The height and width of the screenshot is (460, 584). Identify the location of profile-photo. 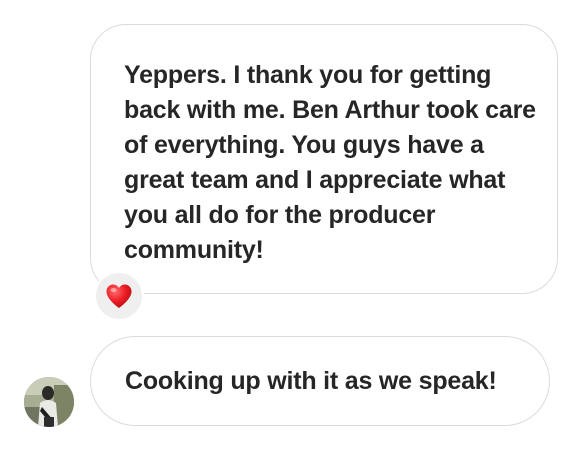
(49, 402).